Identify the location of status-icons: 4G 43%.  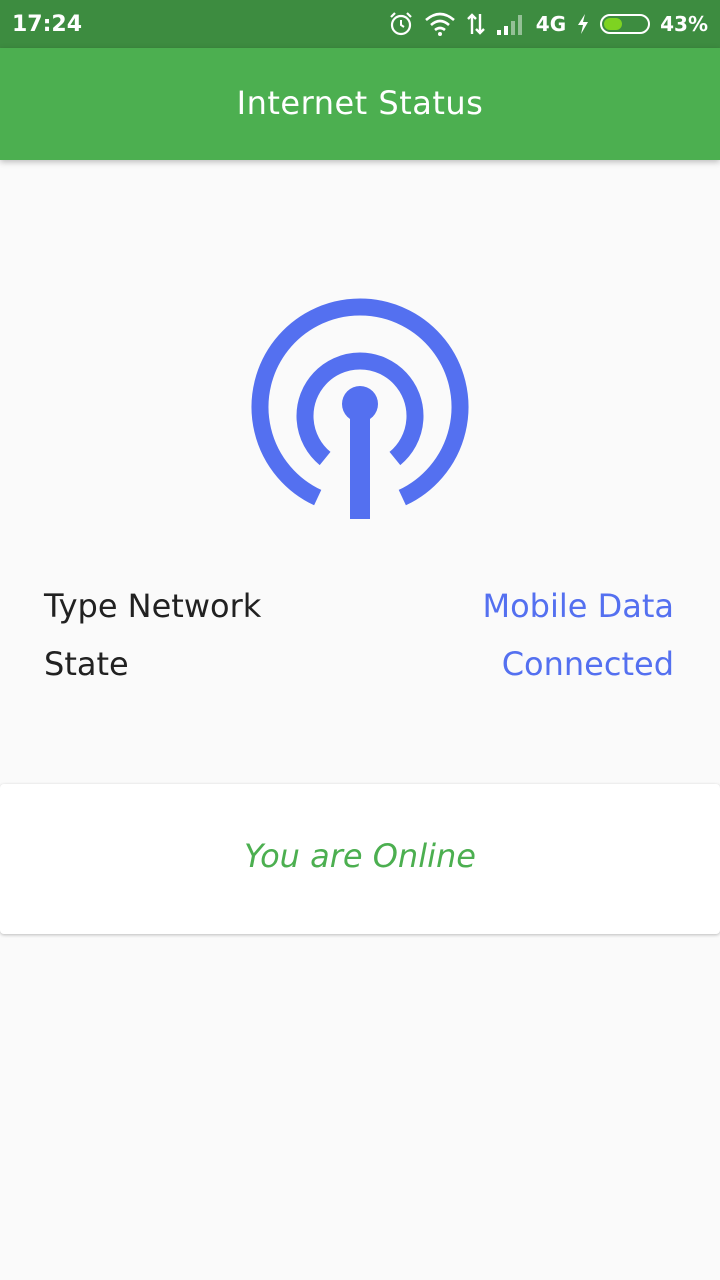
(548, 24).